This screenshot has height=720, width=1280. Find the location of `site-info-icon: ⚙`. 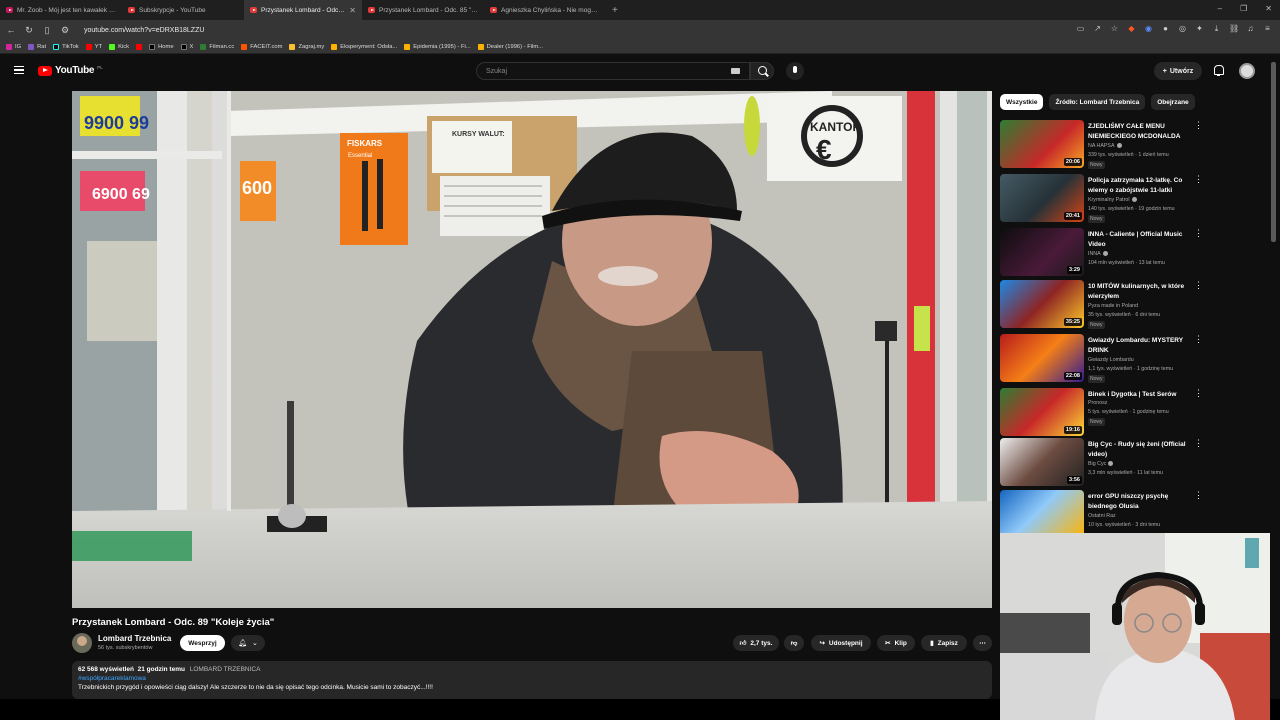

site-info-icon: ⚙ is located at coordinates (65, 30).